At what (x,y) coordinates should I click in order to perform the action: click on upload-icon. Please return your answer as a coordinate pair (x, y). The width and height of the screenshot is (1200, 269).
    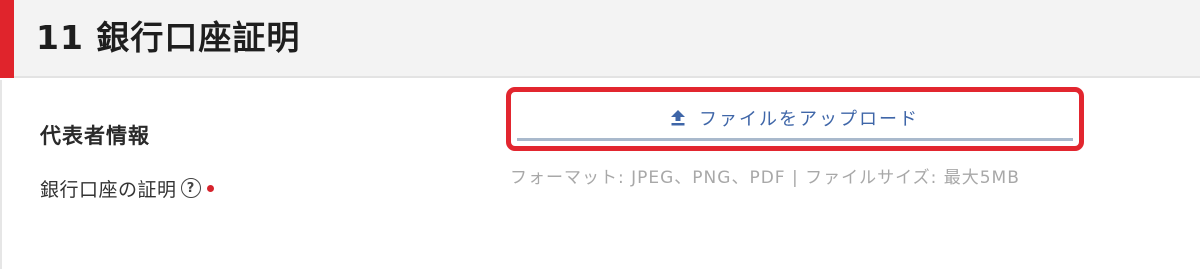
    Looking at the image, I should click on (678, 117).